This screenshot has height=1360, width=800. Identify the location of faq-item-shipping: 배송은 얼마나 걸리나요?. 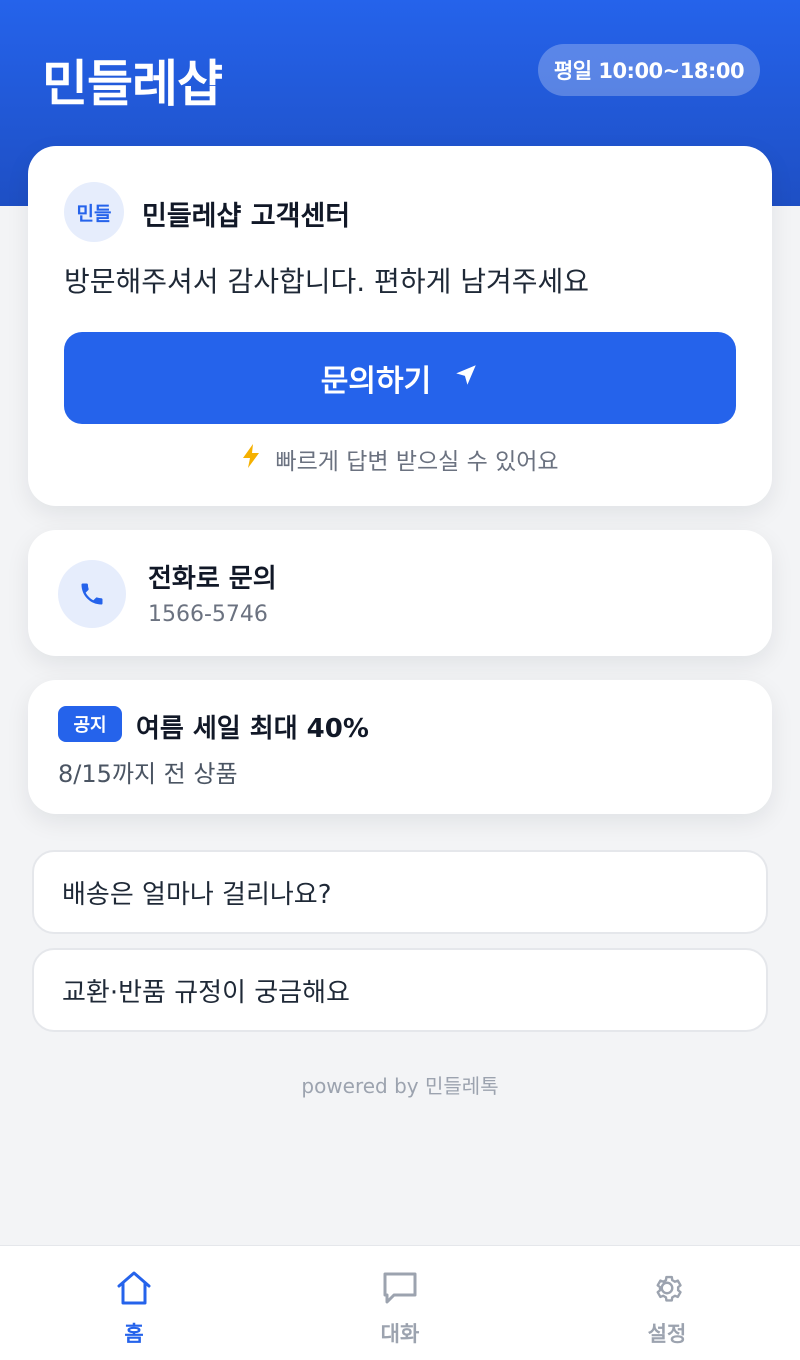
(400, 892).